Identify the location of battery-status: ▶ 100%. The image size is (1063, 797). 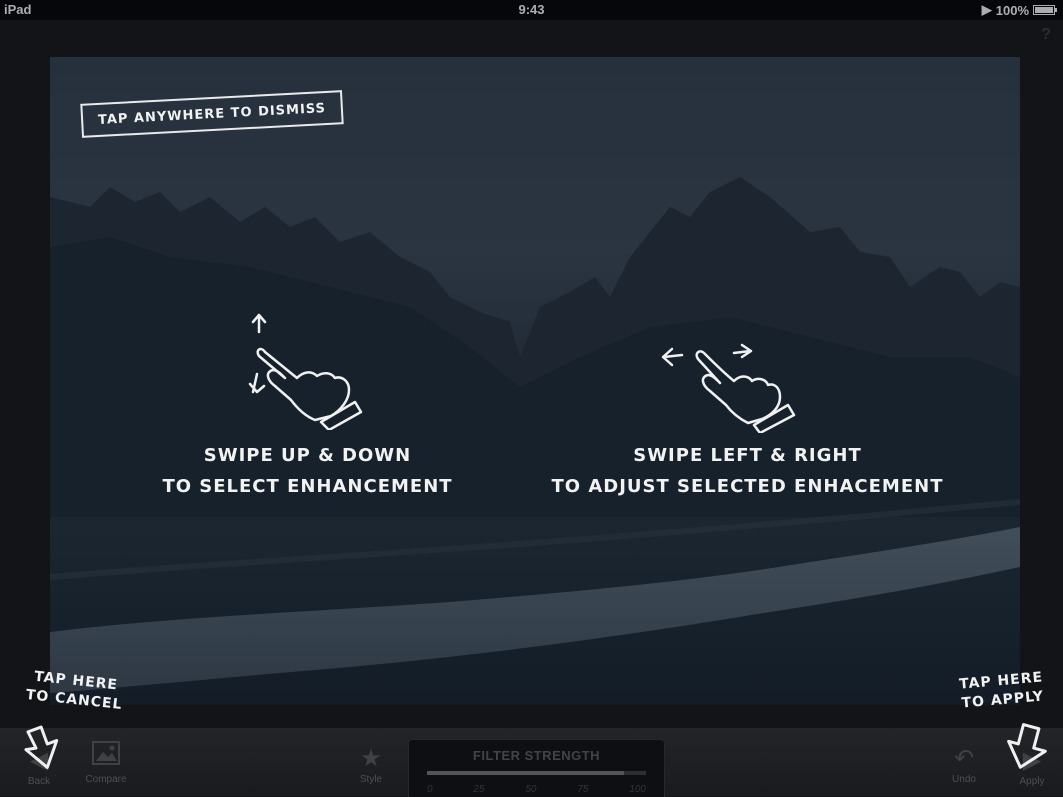
(1019, 10).